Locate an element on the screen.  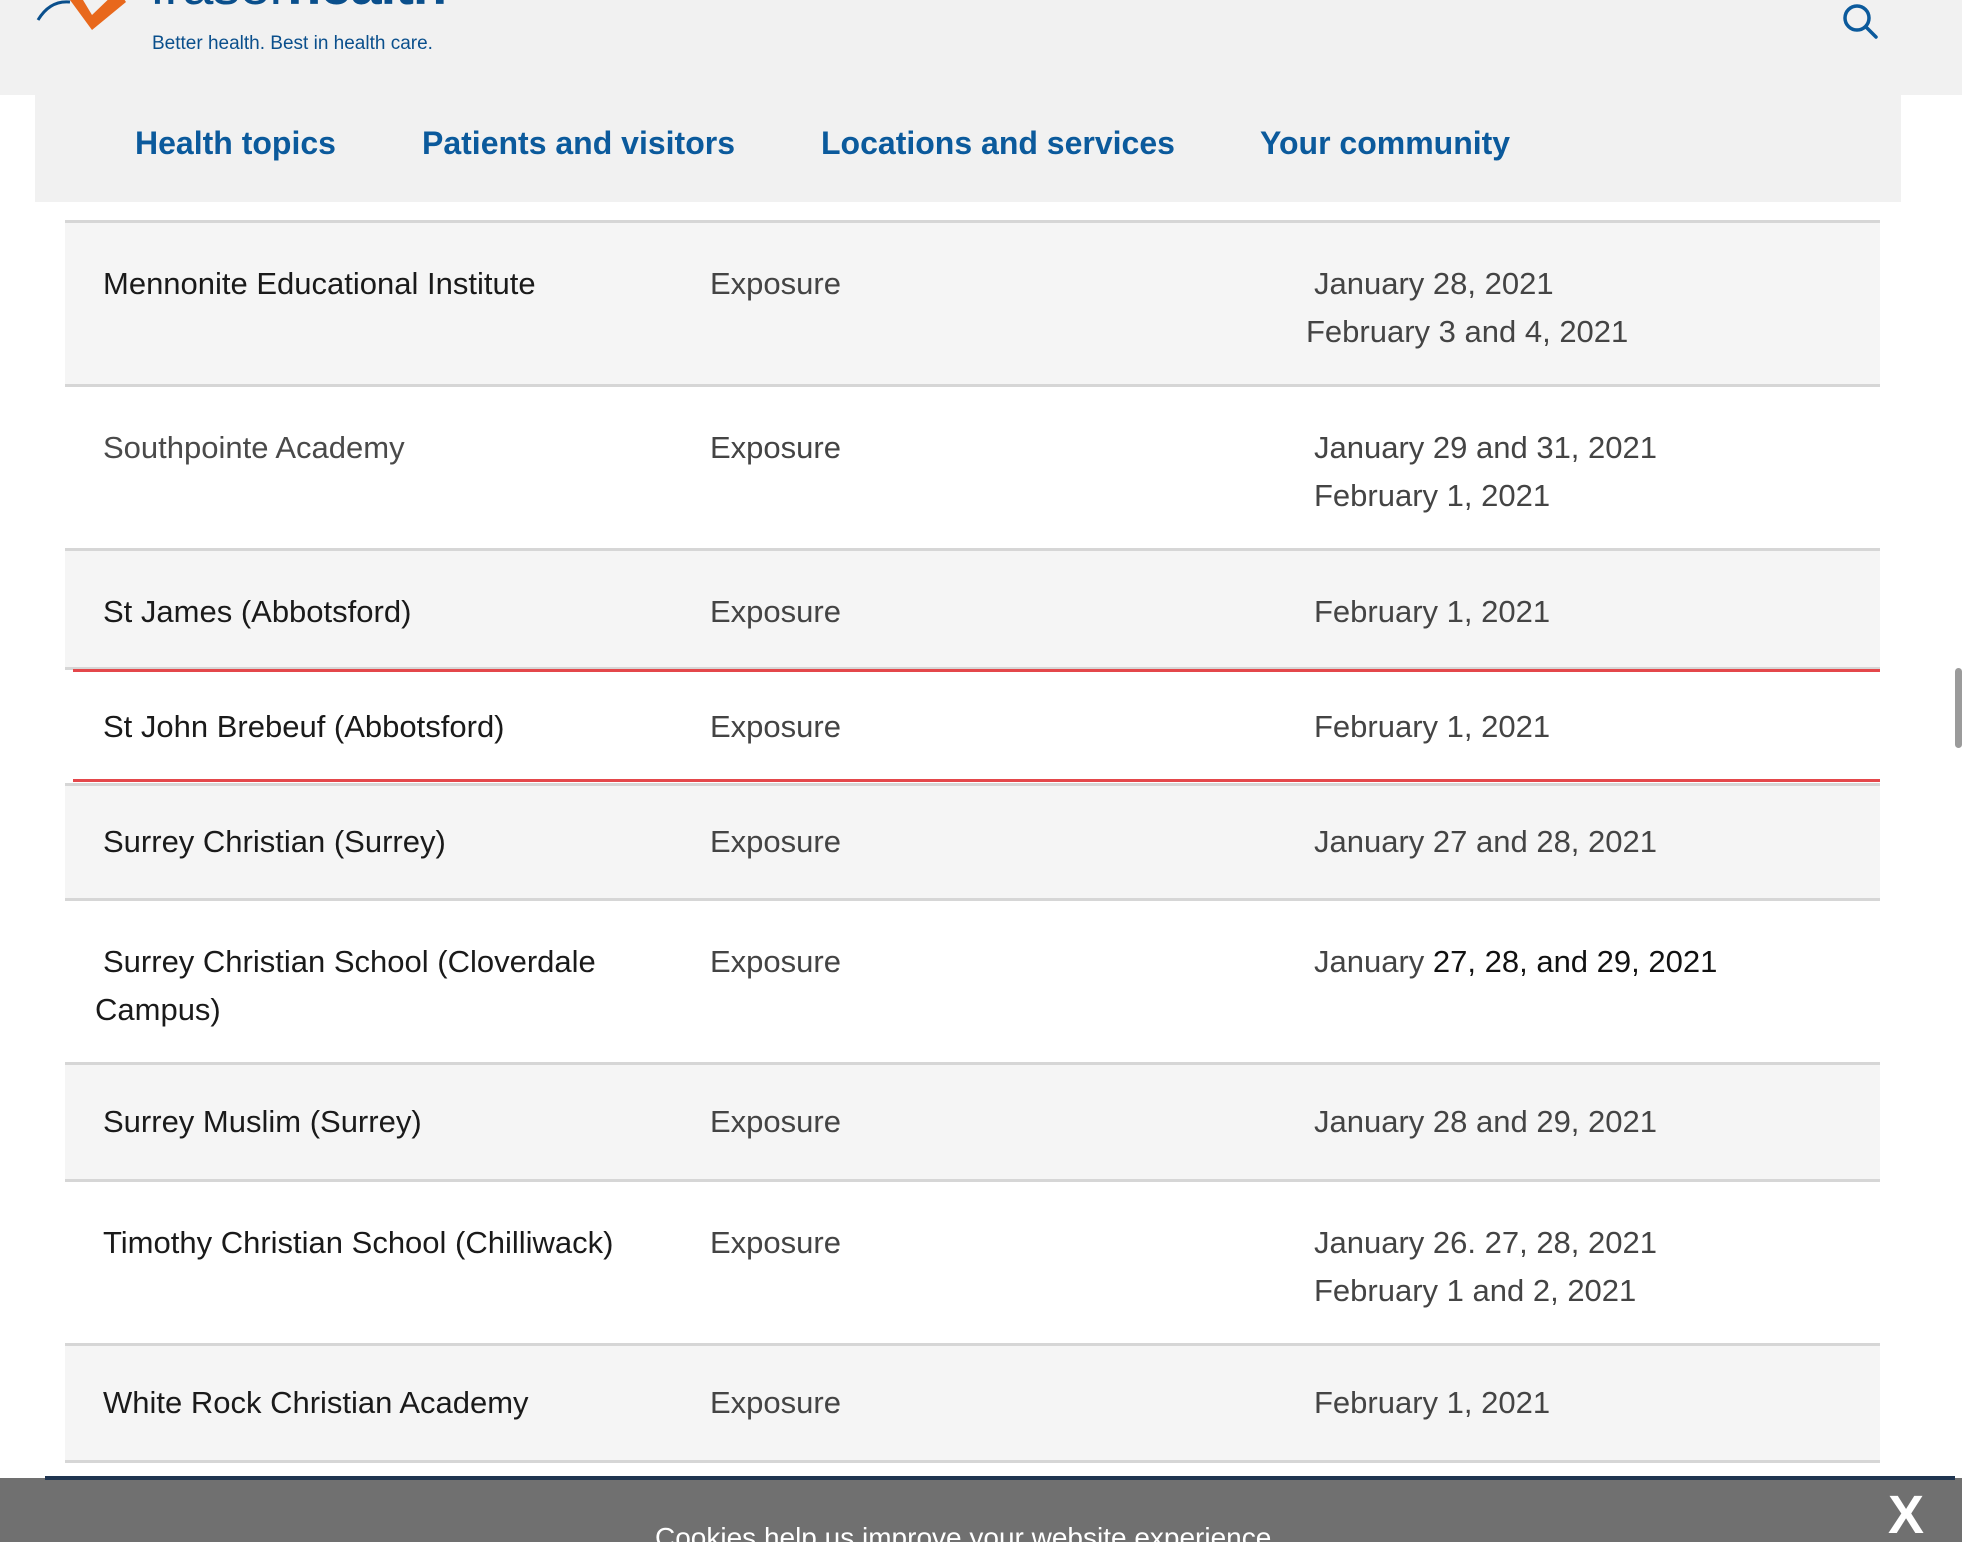
exposure-dates: January 27 and 28, 2021 is located at coordinates (1485, 841).